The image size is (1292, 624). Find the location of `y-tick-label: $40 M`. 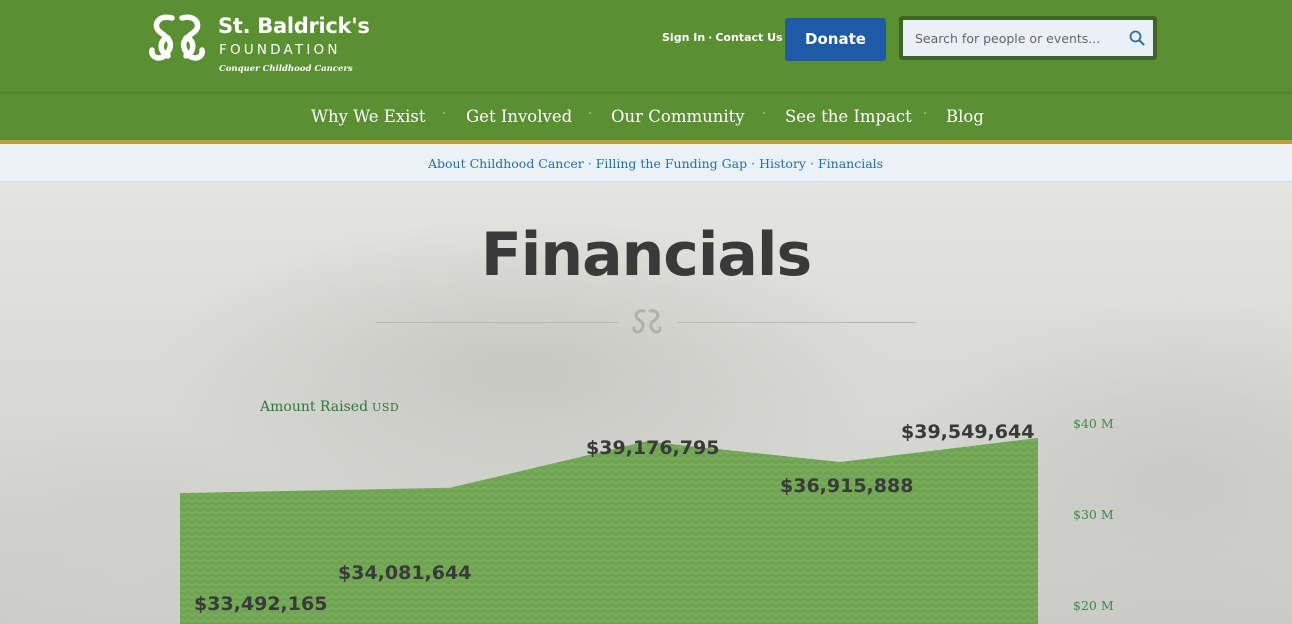

y-tick-label: $40 M is located at coordinates (1093, 423).